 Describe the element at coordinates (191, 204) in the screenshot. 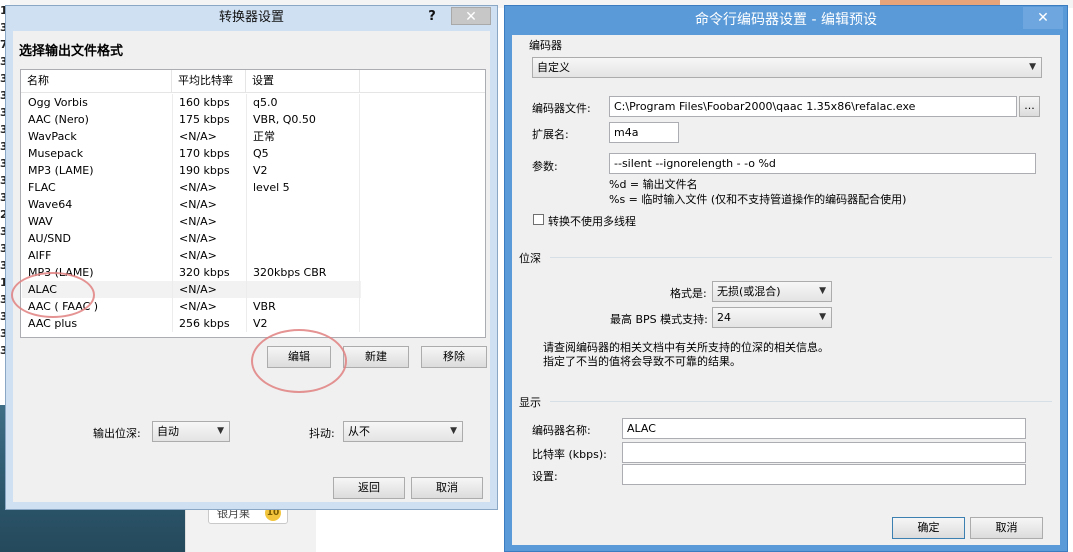

I see `format-row: Wave64 <N/A>` at that location.